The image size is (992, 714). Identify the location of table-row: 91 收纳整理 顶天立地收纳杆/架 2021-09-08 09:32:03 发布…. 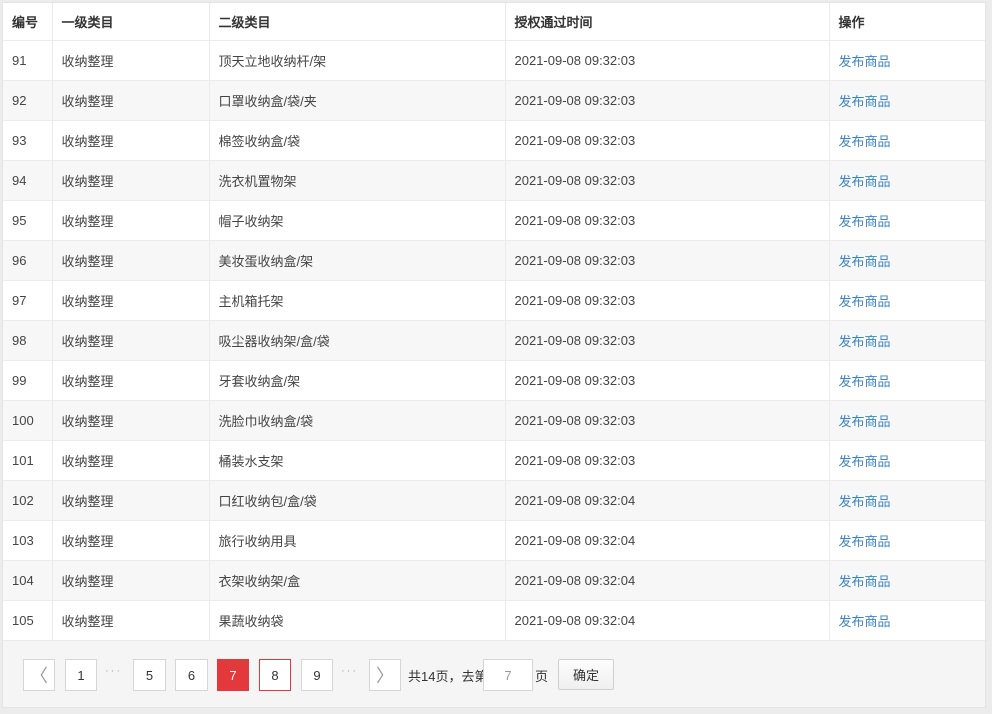
(494, 60).